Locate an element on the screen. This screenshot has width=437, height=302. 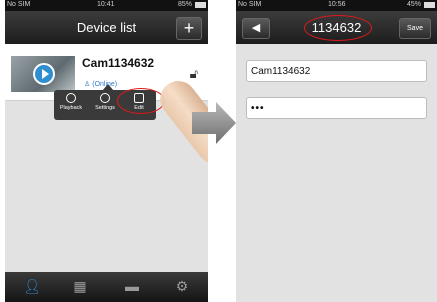
status-bar: No SIM 10:56 45% is located at coordinates (336, 5).